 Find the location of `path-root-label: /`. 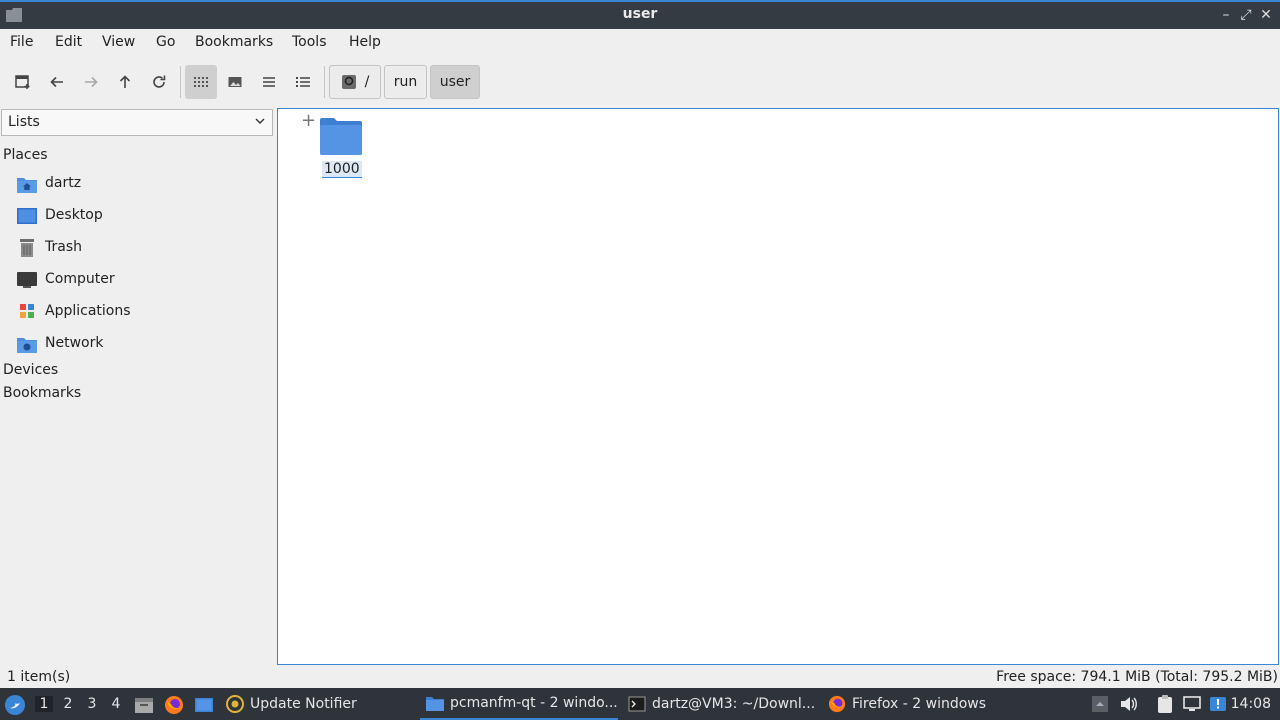

path-root-label: / is located at coordinates (367, 82).